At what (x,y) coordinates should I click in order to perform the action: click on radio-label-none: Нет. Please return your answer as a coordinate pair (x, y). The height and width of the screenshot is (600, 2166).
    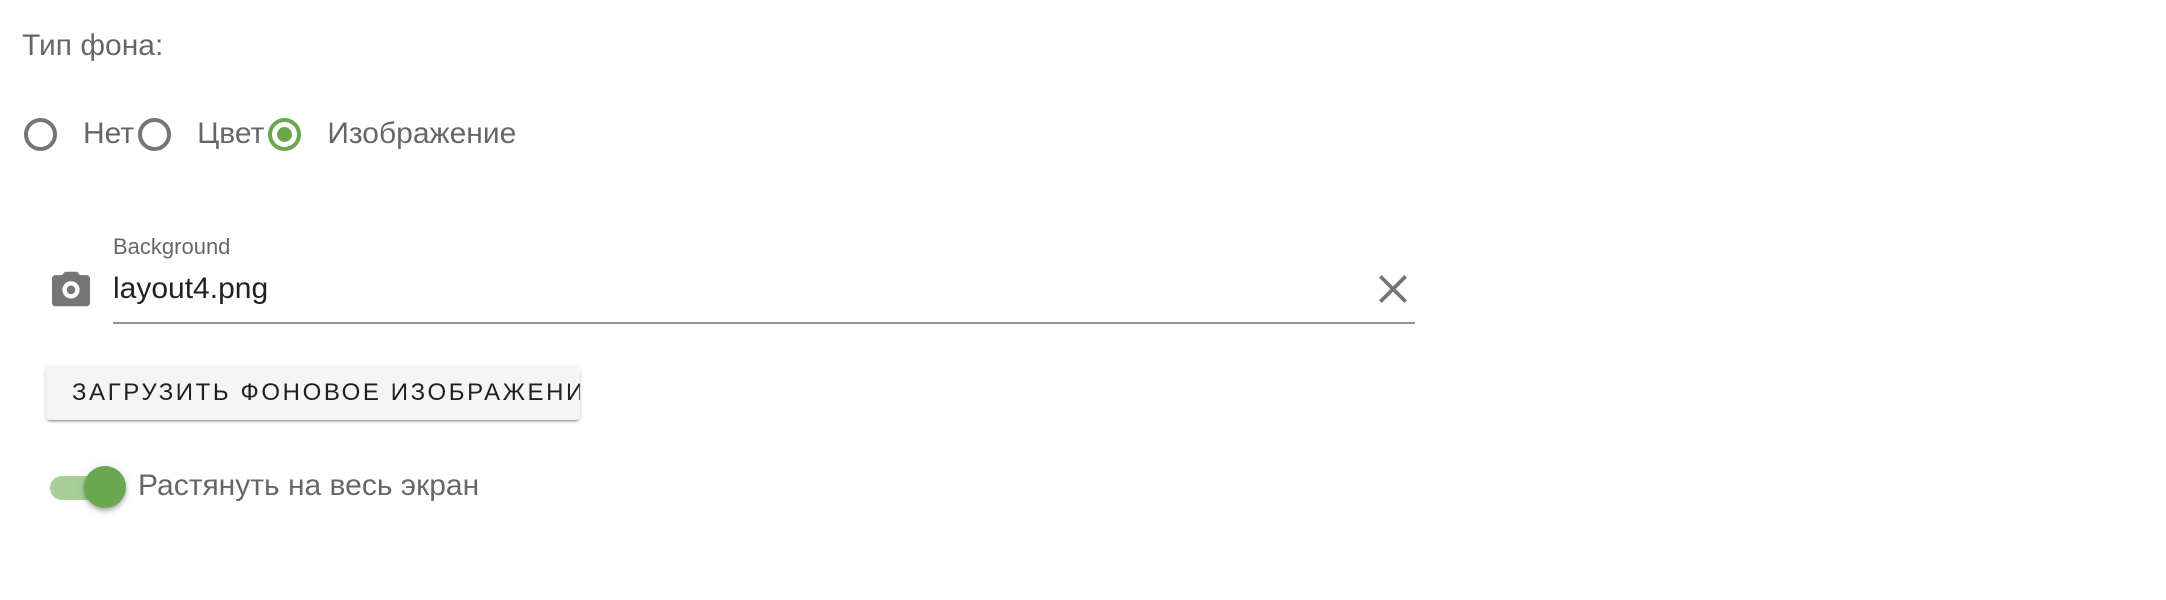
    Looking at the image, I should click on (109, 133).